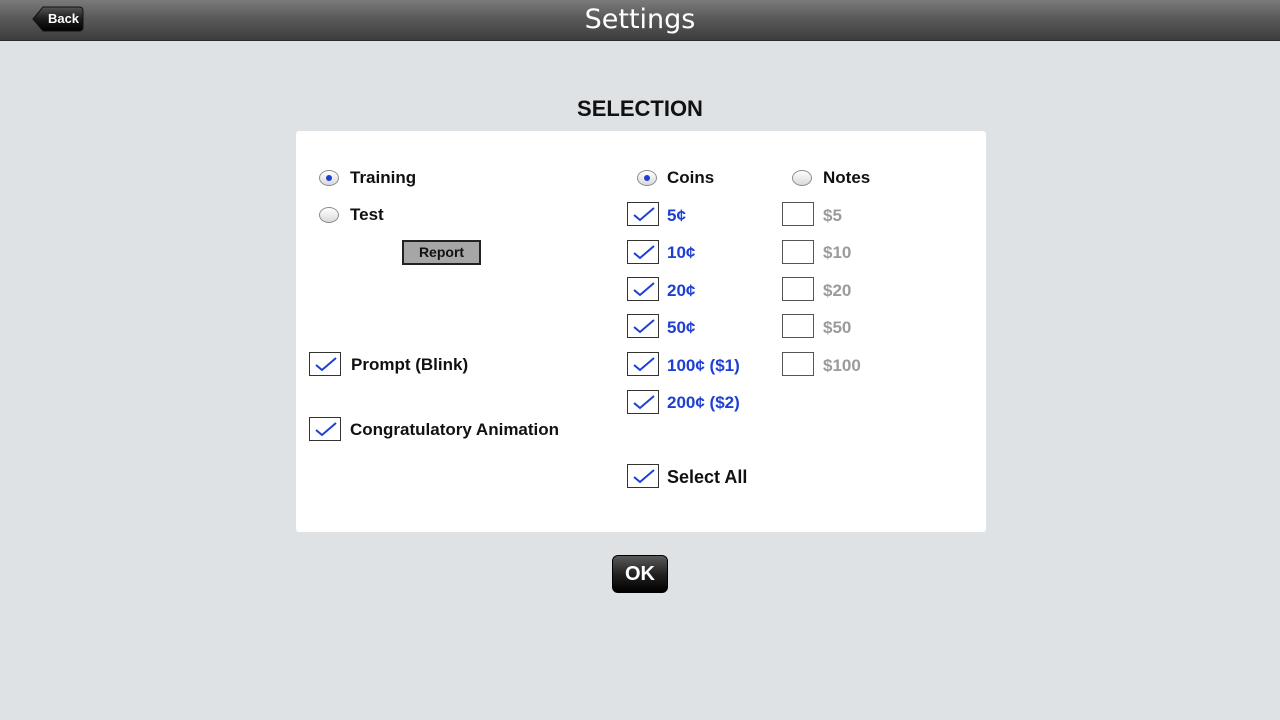 This screenshot has height=720, width=1280. Describe the element at coordinates (842, 365) in the screenshot. I see `note-100-label: $100` at that location.